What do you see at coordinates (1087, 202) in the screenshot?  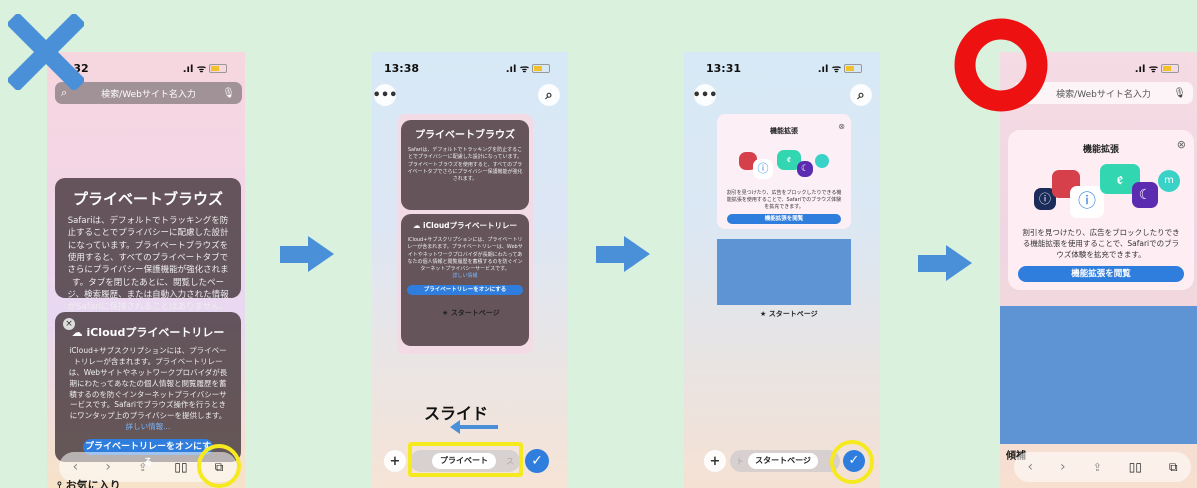 I see `info-icon-2: ⓘ` at bounding box center [1087, 202].